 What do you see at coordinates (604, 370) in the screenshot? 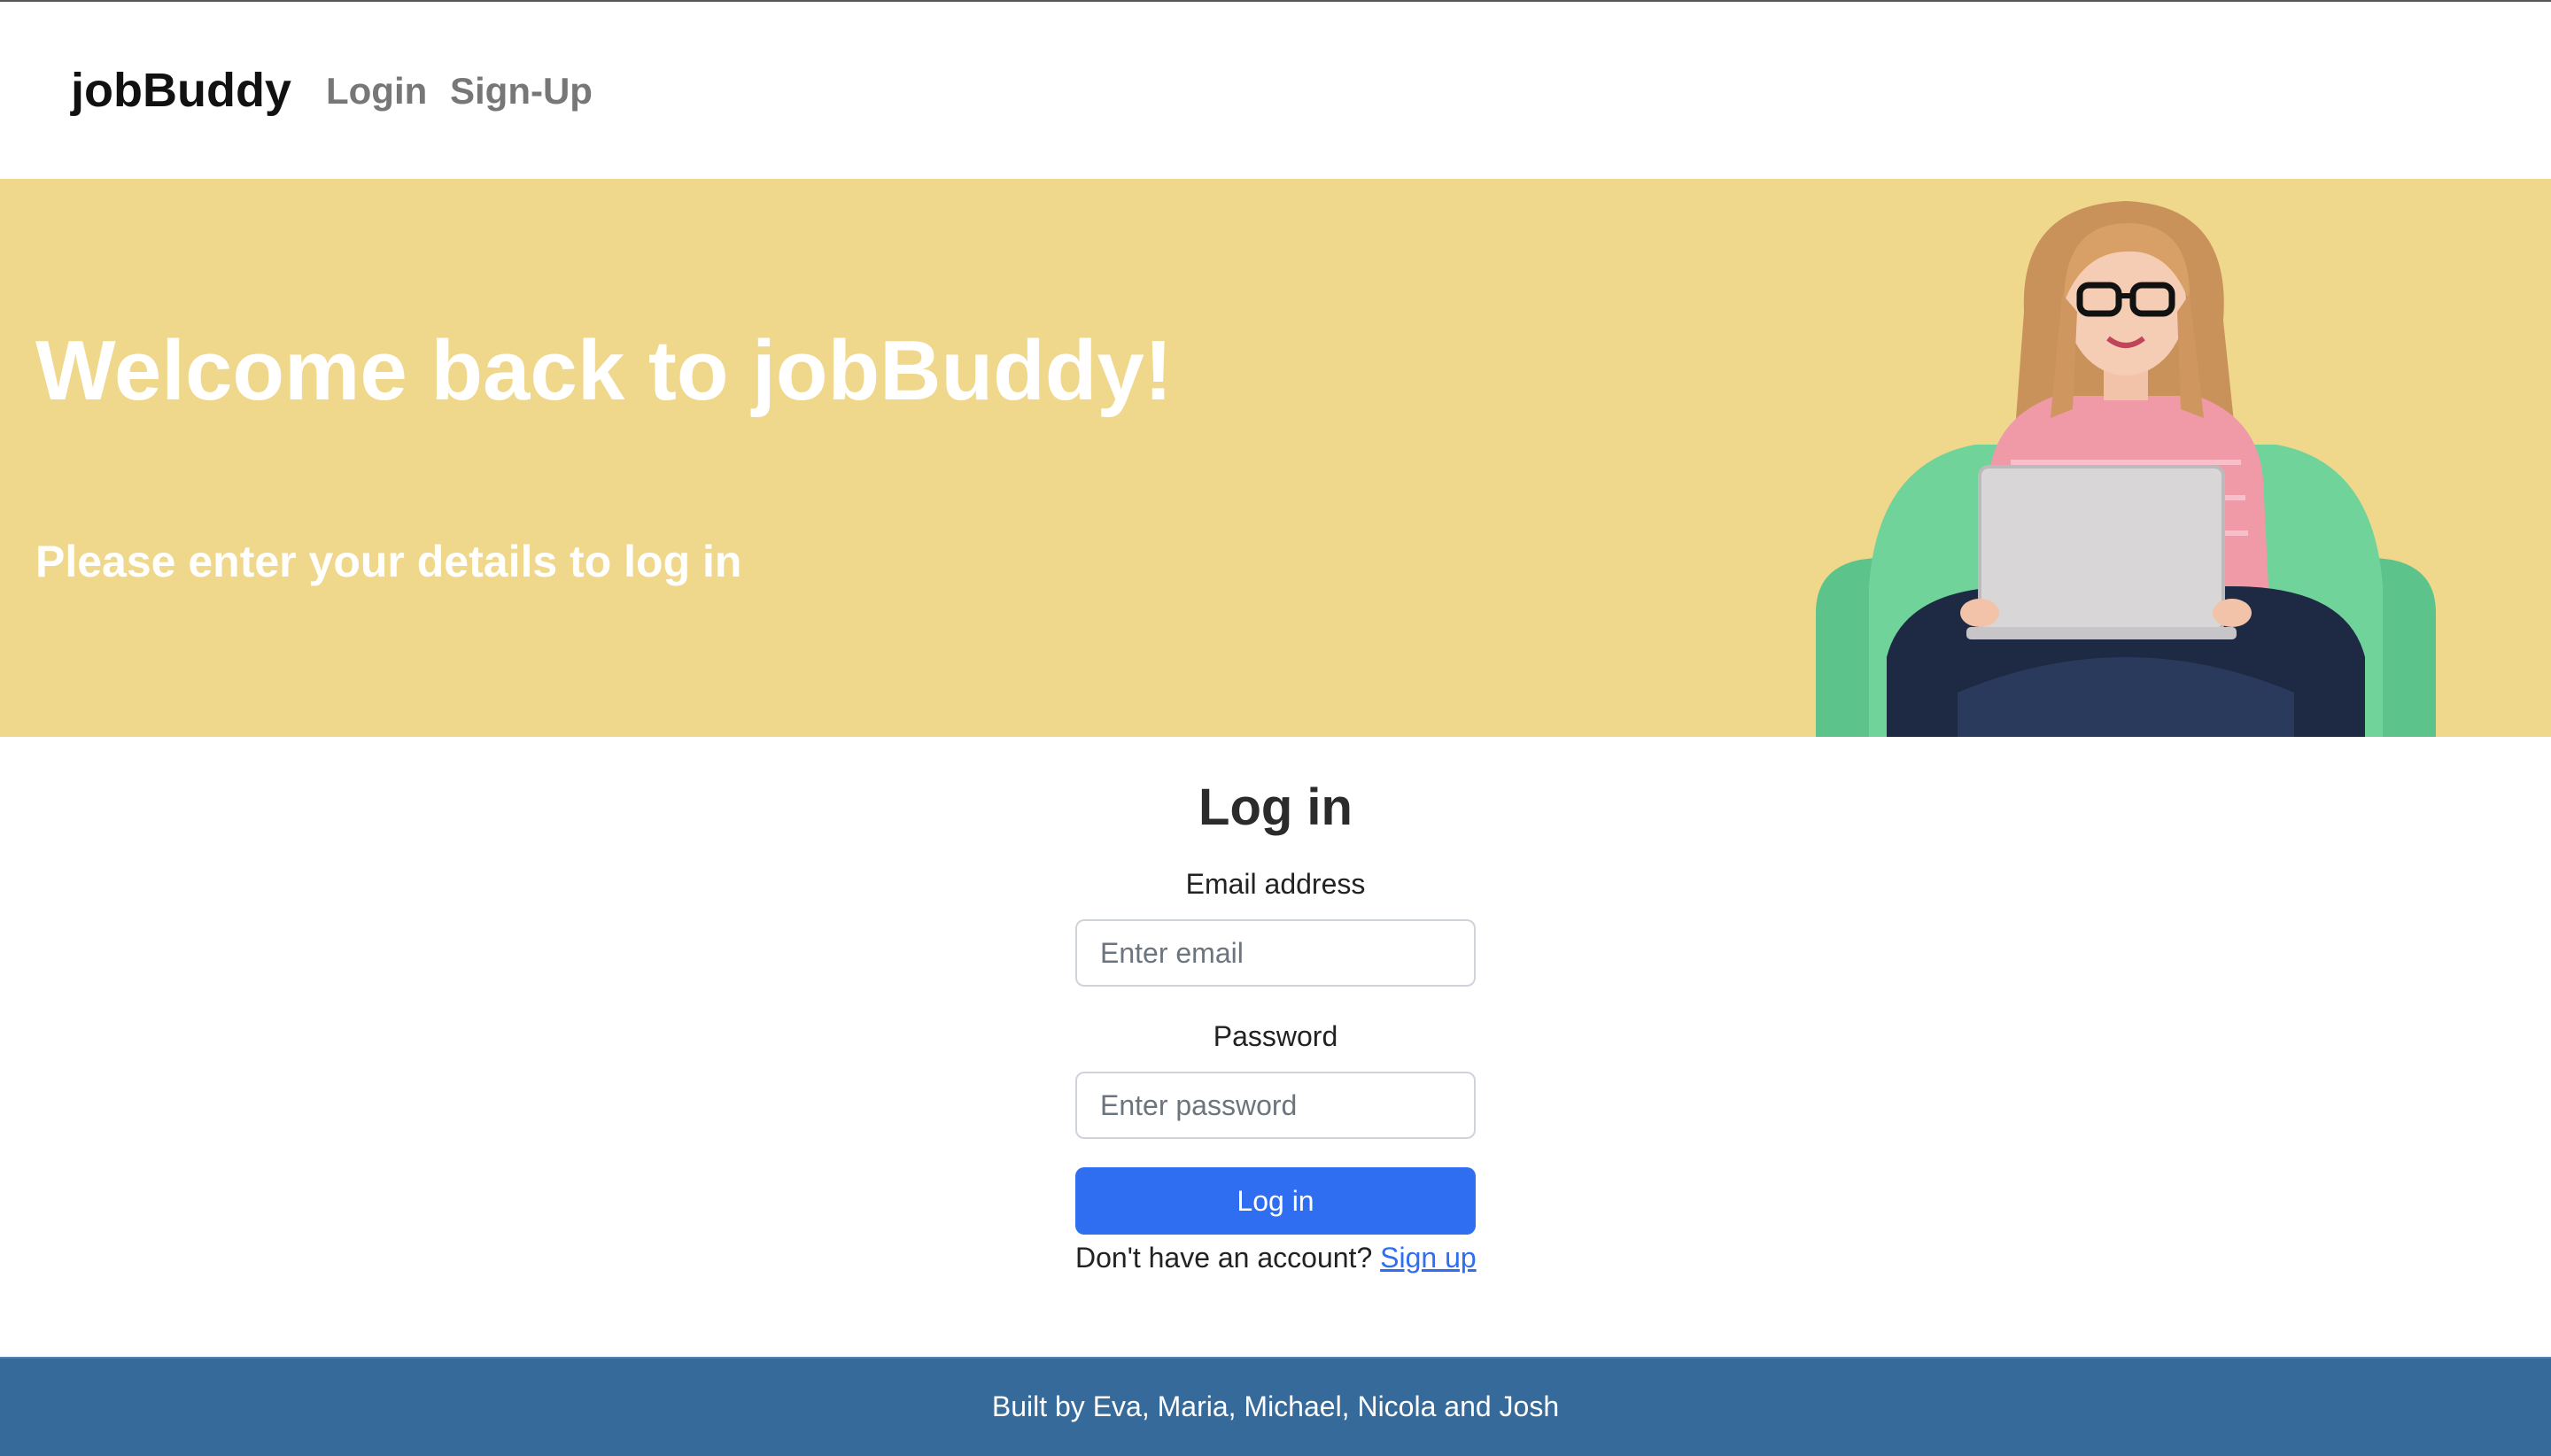
I see `hero-title: Welcome back to jobBuddy!` at bounding box center [604, 370].